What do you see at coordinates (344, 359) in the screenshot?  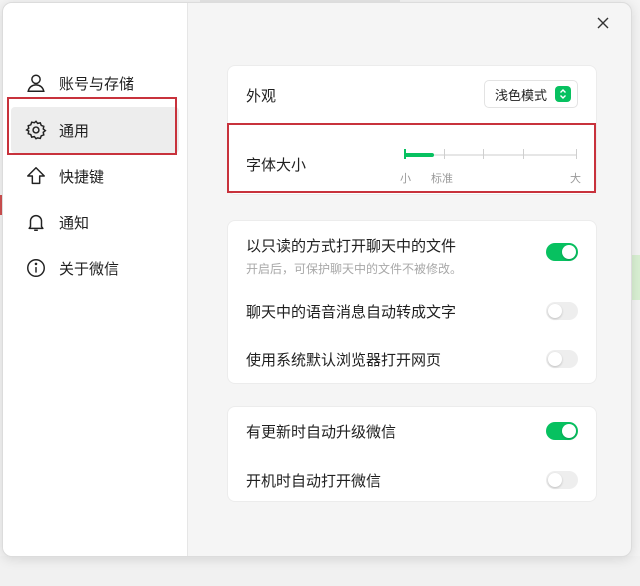 I see `default-browser-label: 使用系统默认浏览器打开网页` at bounding box center [344, 359].